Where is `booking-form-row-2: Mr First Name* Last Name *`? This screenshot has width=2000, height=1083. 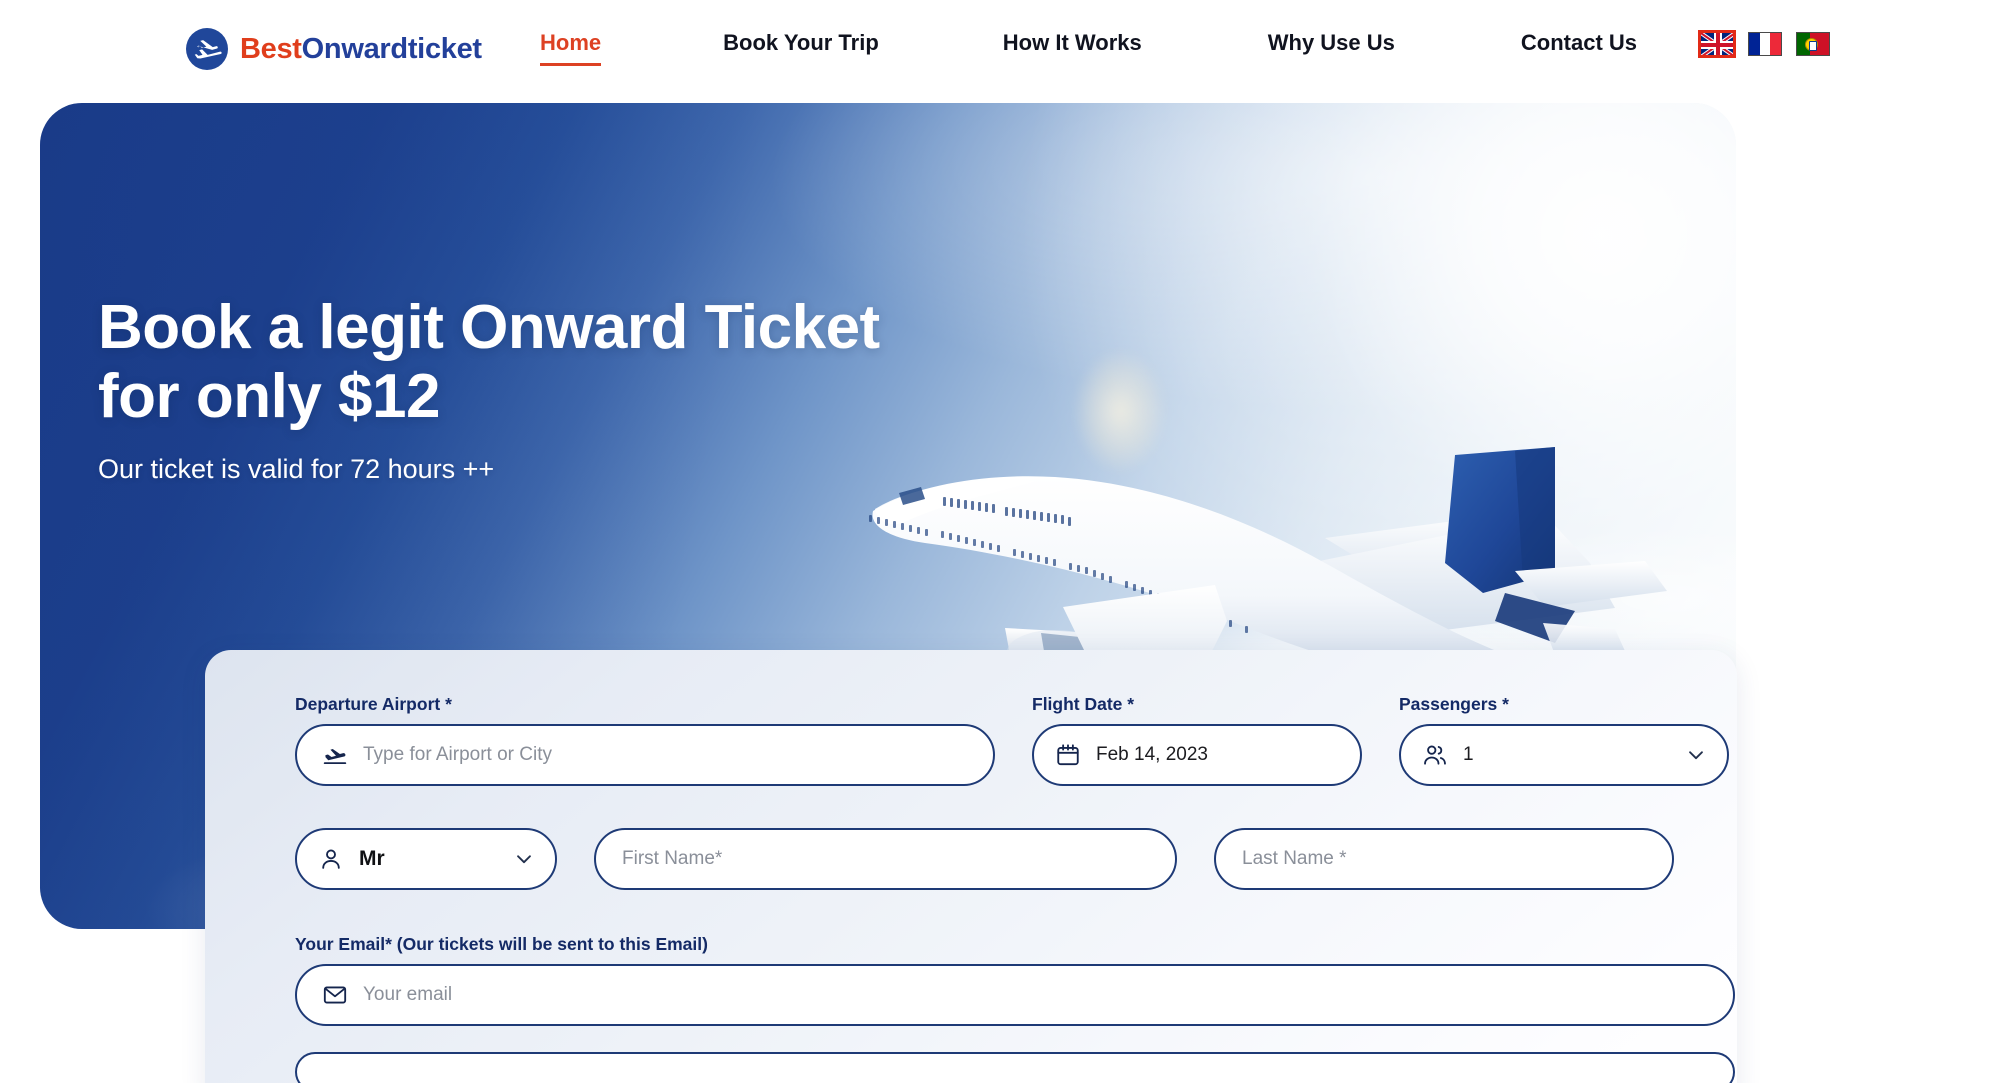
booking-form-row-2: Mr First Name* Last Name * is located at coordinates (984, 859).